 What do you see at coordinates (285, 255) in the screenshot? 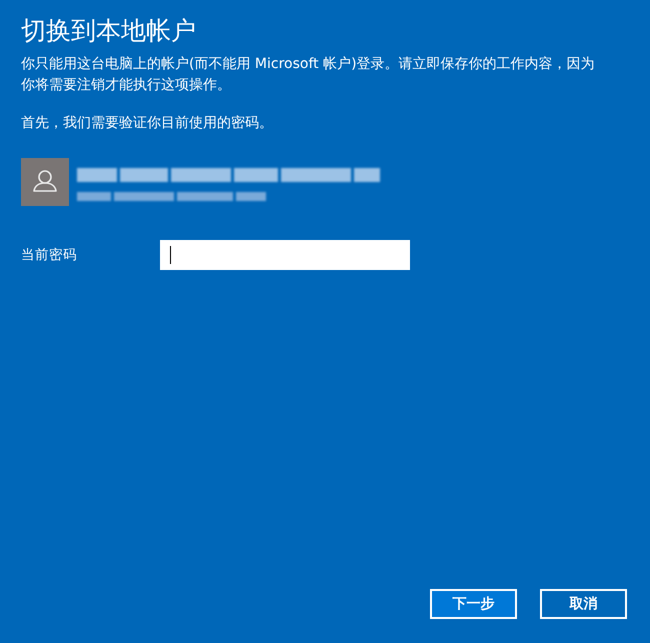
I see `password-input-field` at bounding box center [285, 255].